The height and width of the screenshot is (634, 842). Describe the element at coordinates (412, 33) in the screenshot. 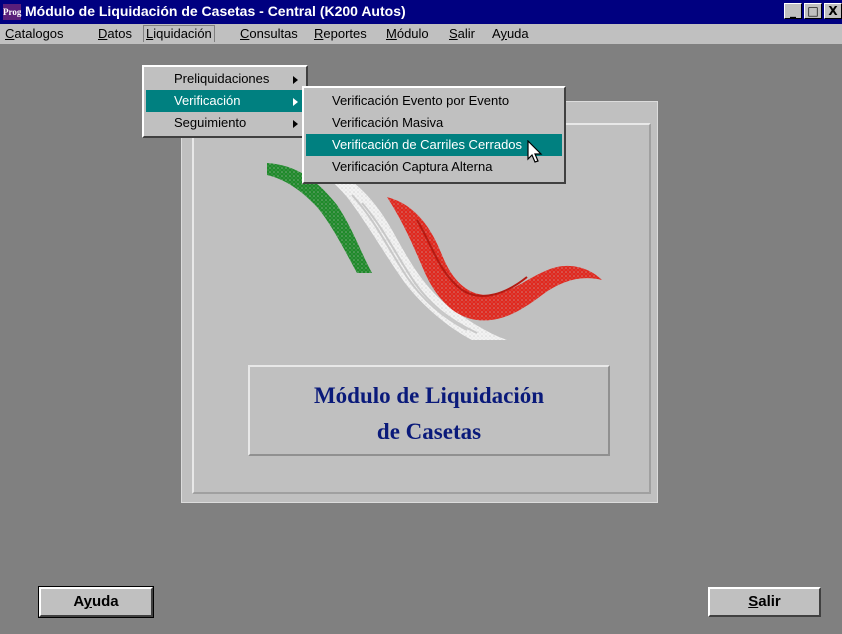

I see `menu-label: ódulo` at that location.